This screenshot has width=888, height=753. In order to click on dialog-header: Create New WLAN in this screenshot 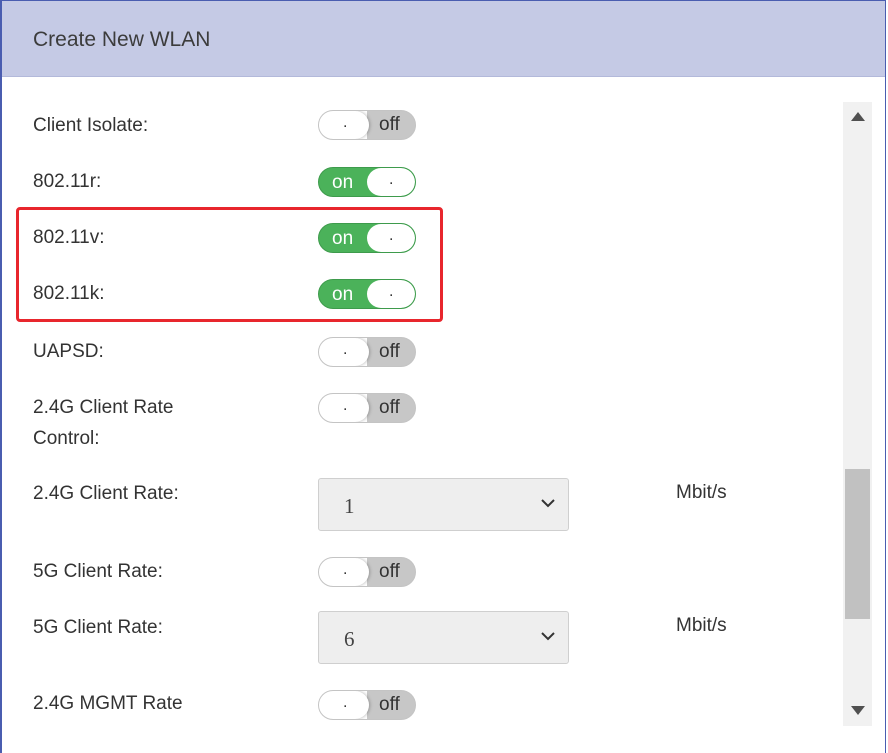, I will do `click(443, 39)`.